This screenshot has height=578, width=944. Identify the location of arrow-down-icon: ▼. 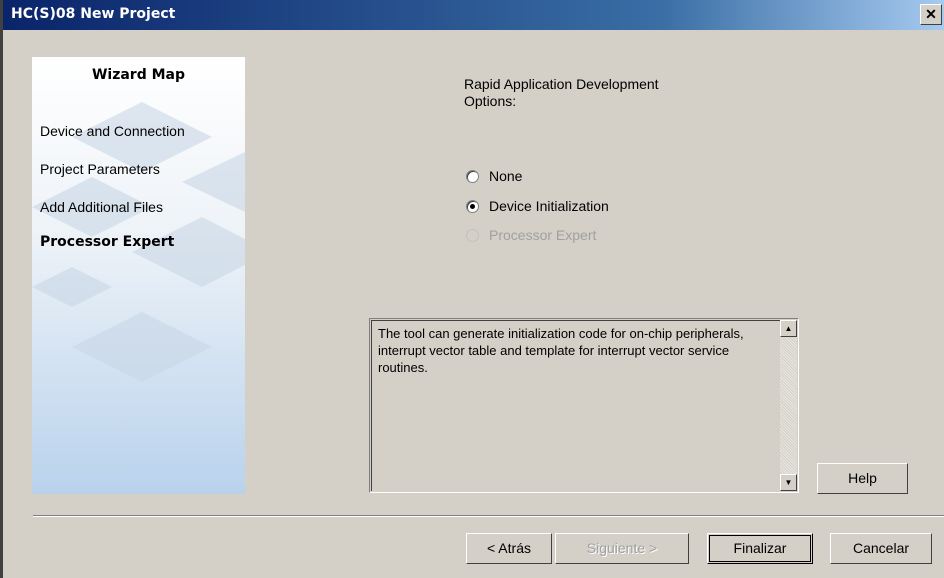
(788, 482).